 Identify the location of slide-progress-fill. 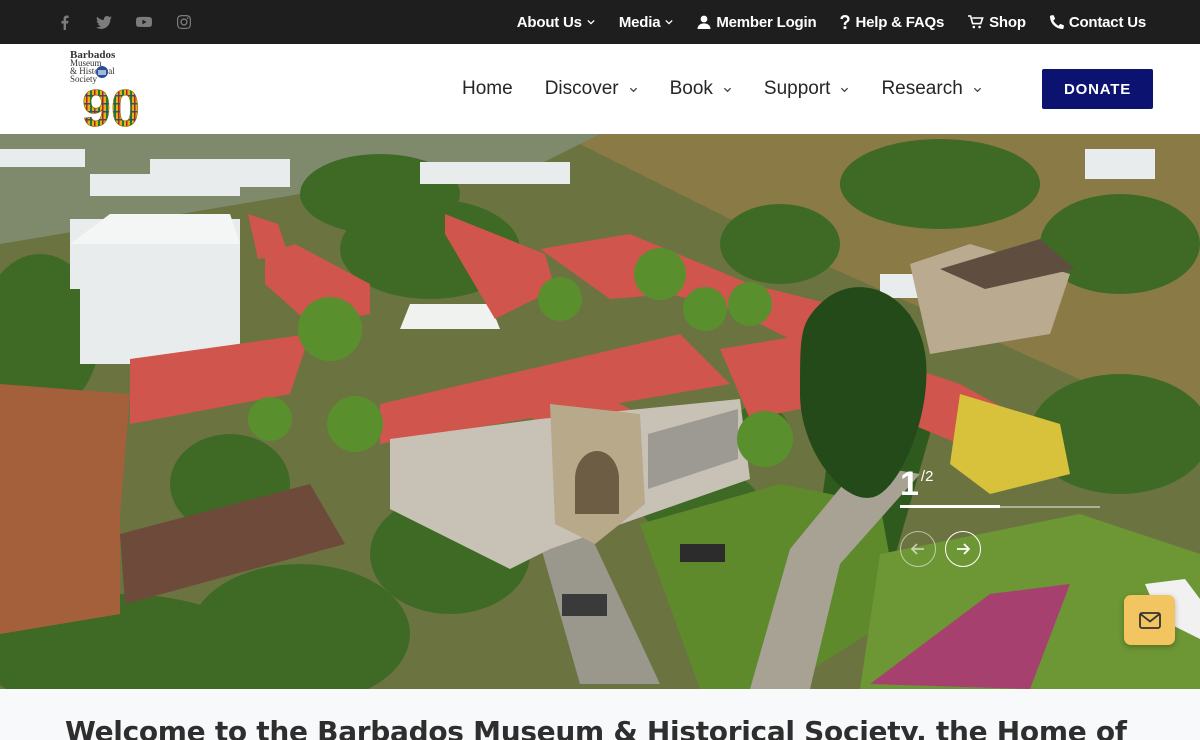
(950, 506).